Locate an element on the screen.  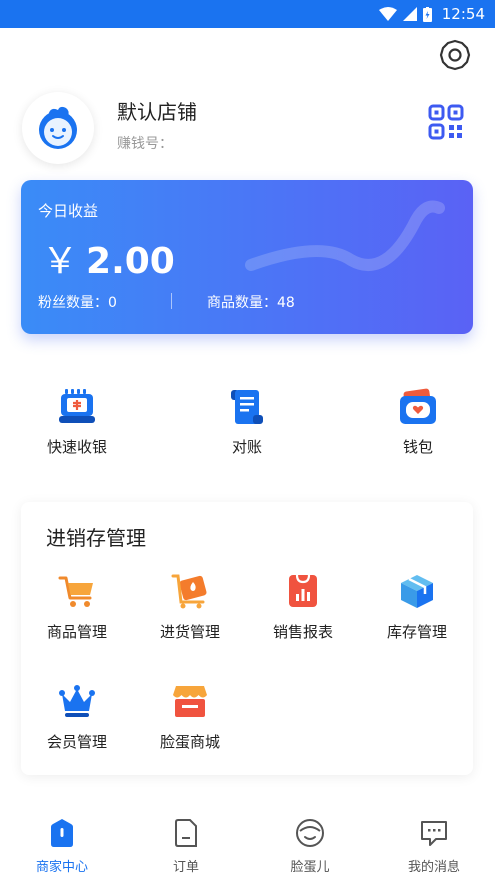
earn-id-label: 赚钱号： is located at coordinates (145, 144).